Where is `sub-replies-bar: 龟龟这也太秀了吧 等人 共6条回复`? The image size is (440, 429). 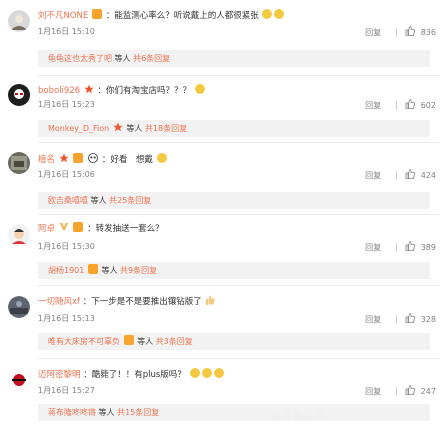 sub-replies-bar: 龟龟这也太秀了吧 等人 共6条回复 is located at coordinates (234, 58).